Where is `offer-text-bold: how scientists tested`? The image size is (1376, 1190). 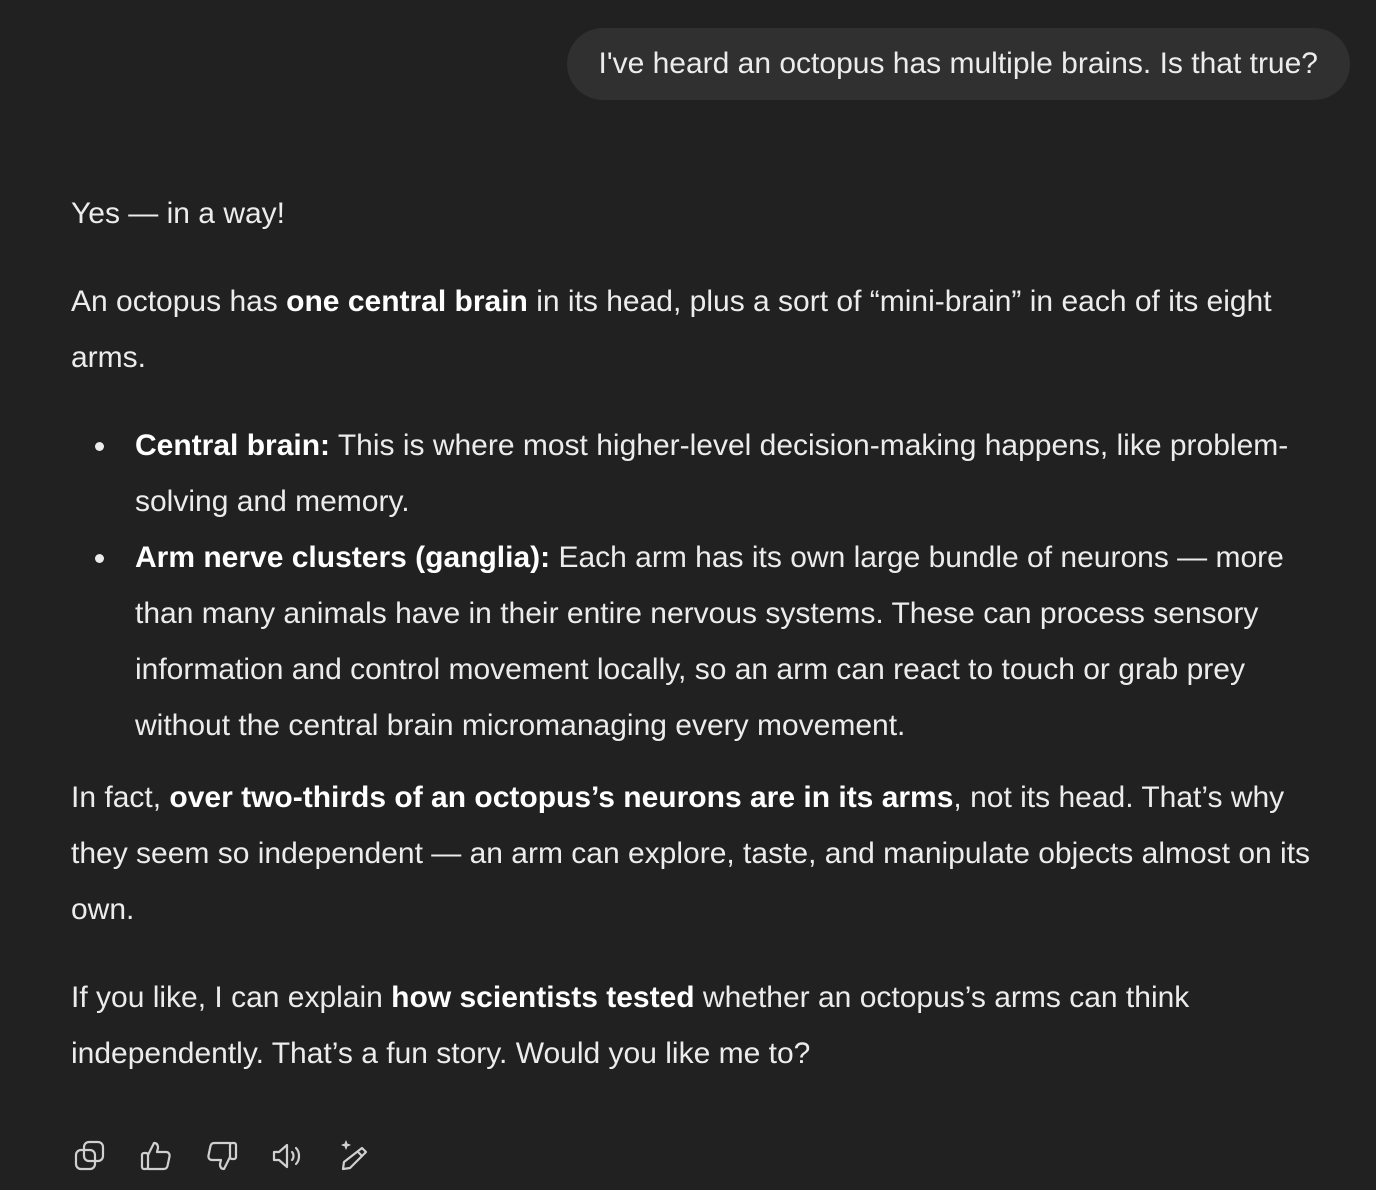
offer-text-bold: how scientists tested is located at coordinates (543, 997).